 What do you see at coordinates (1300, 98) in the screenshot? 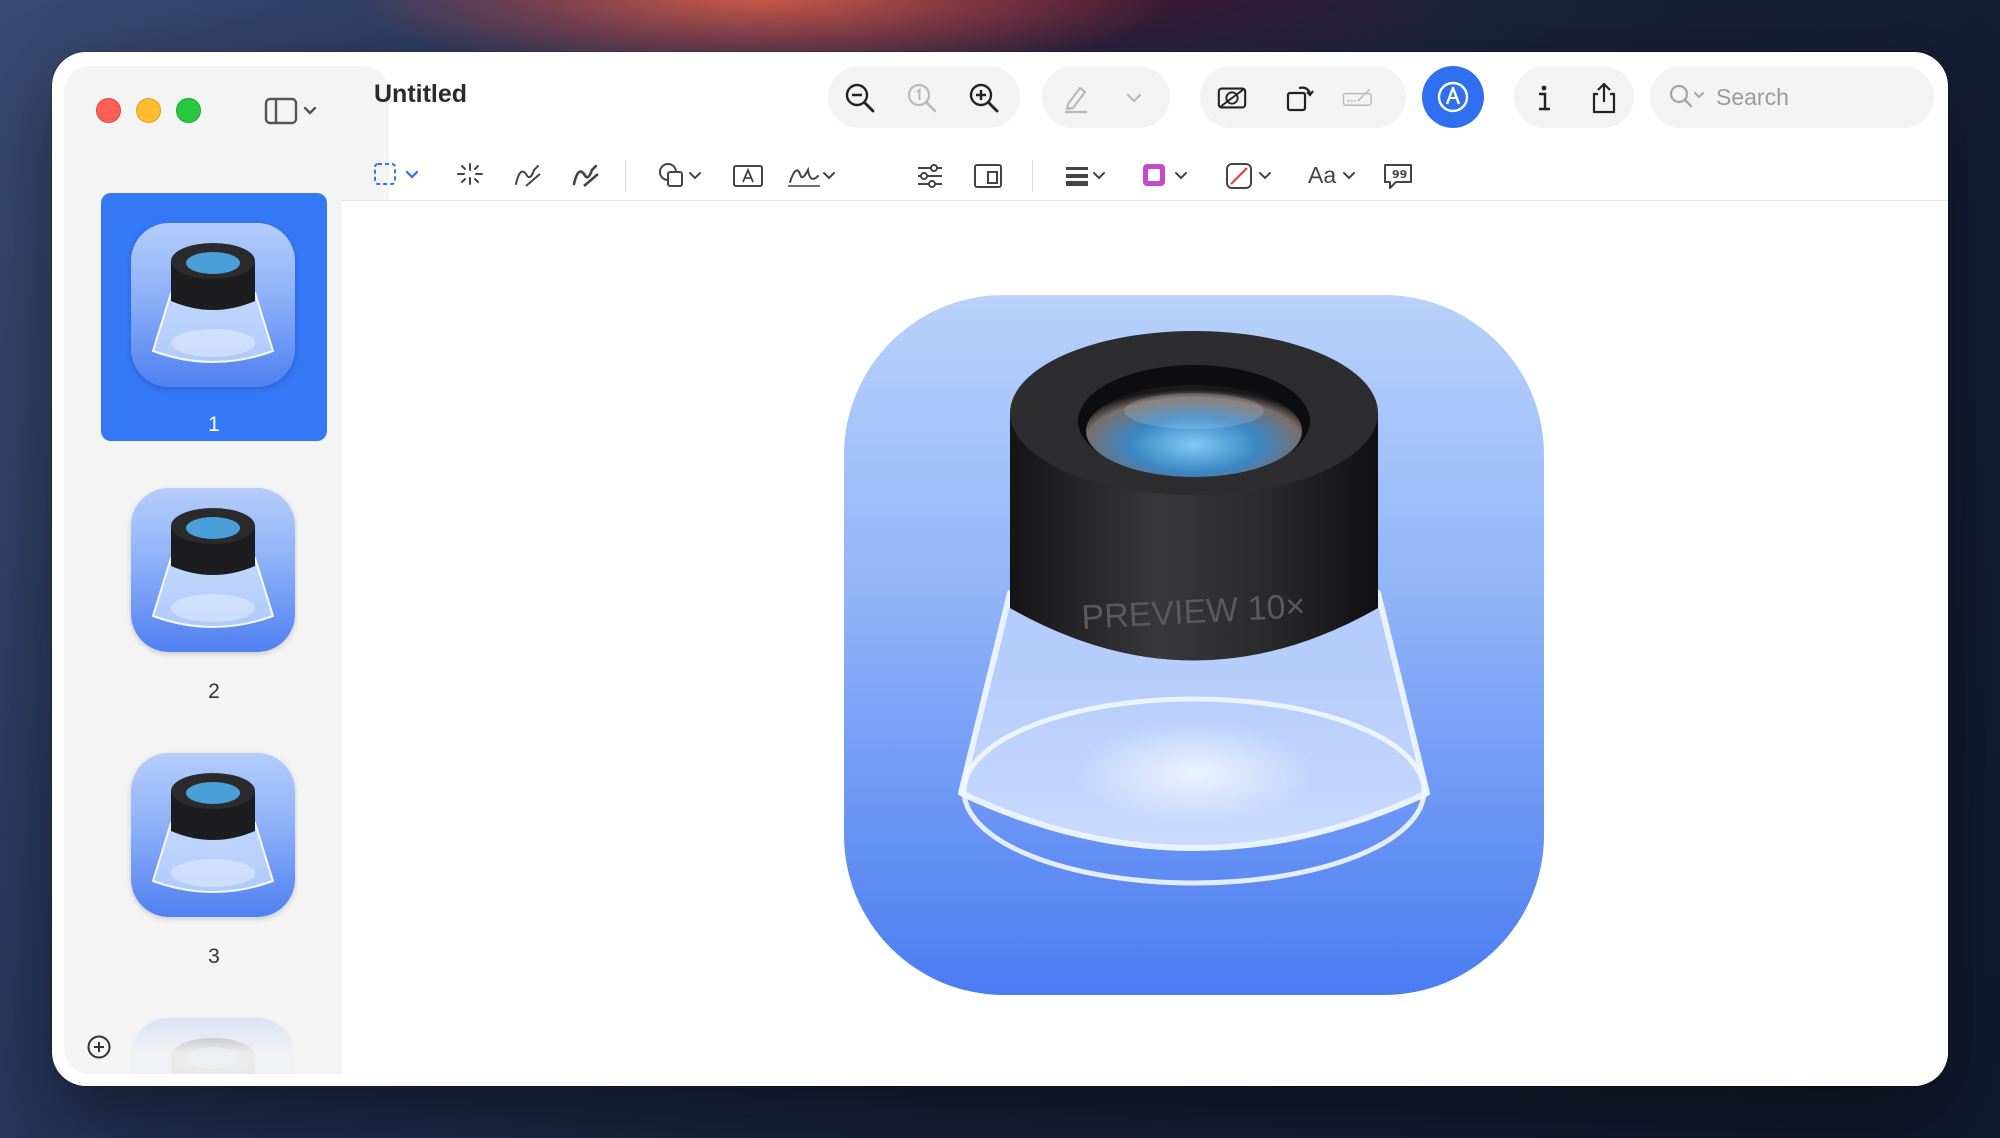
I see `rotate-icon` at bounding box center [1300, 98].